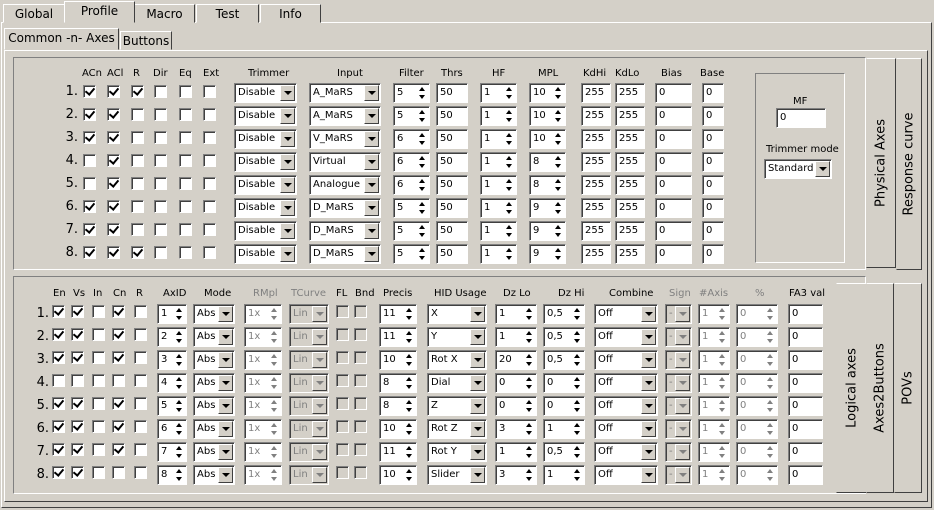 The image size is (934, 510). I want to click on dz-hi-field: 0, so click(564, 383).